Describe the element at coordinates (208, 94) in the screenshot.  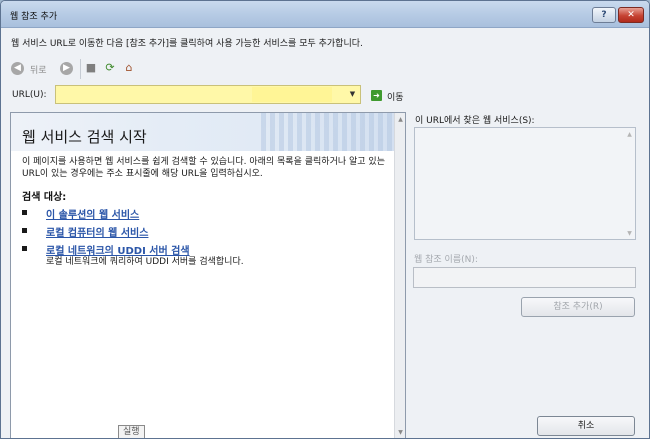
I see `url-input: ▼` at that location.